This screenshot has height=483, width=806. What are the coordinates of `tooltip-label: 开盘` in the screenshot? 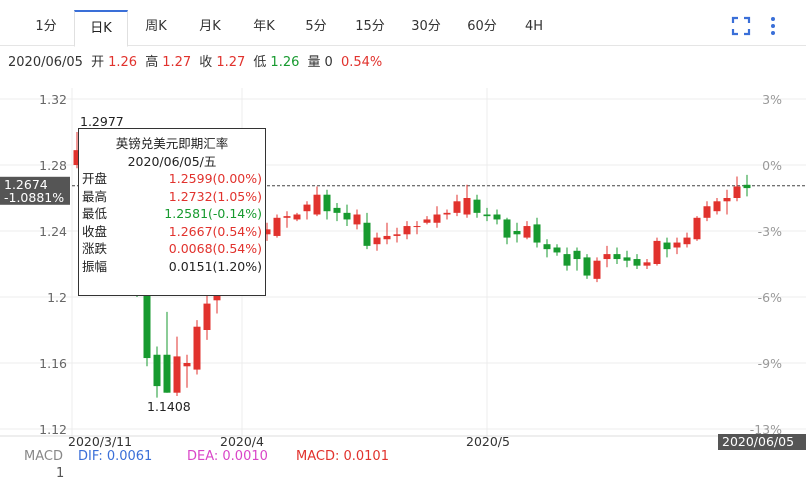 It's located at (95, 178).